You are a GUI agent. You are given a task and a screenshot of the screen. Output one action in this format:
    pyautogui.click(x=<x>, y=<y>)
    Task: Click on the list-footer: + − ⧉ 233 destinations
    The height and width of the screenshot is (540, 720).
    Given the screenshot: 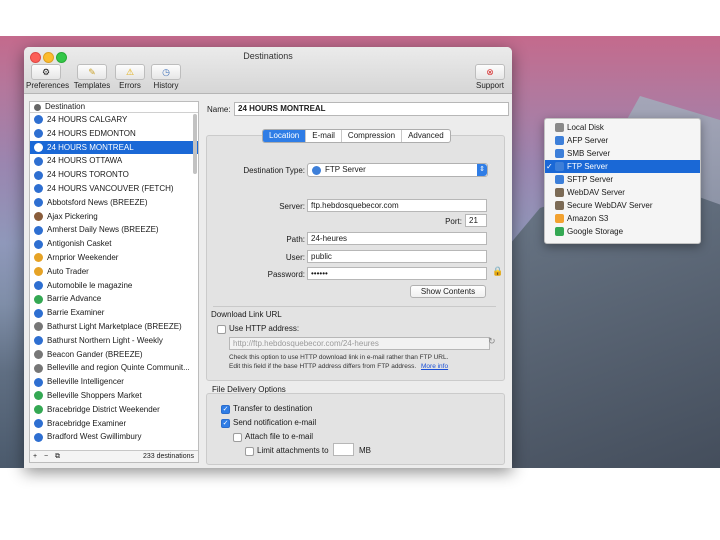 What is the action you would take?
    pyautogui.click(x=114, y=456)
    